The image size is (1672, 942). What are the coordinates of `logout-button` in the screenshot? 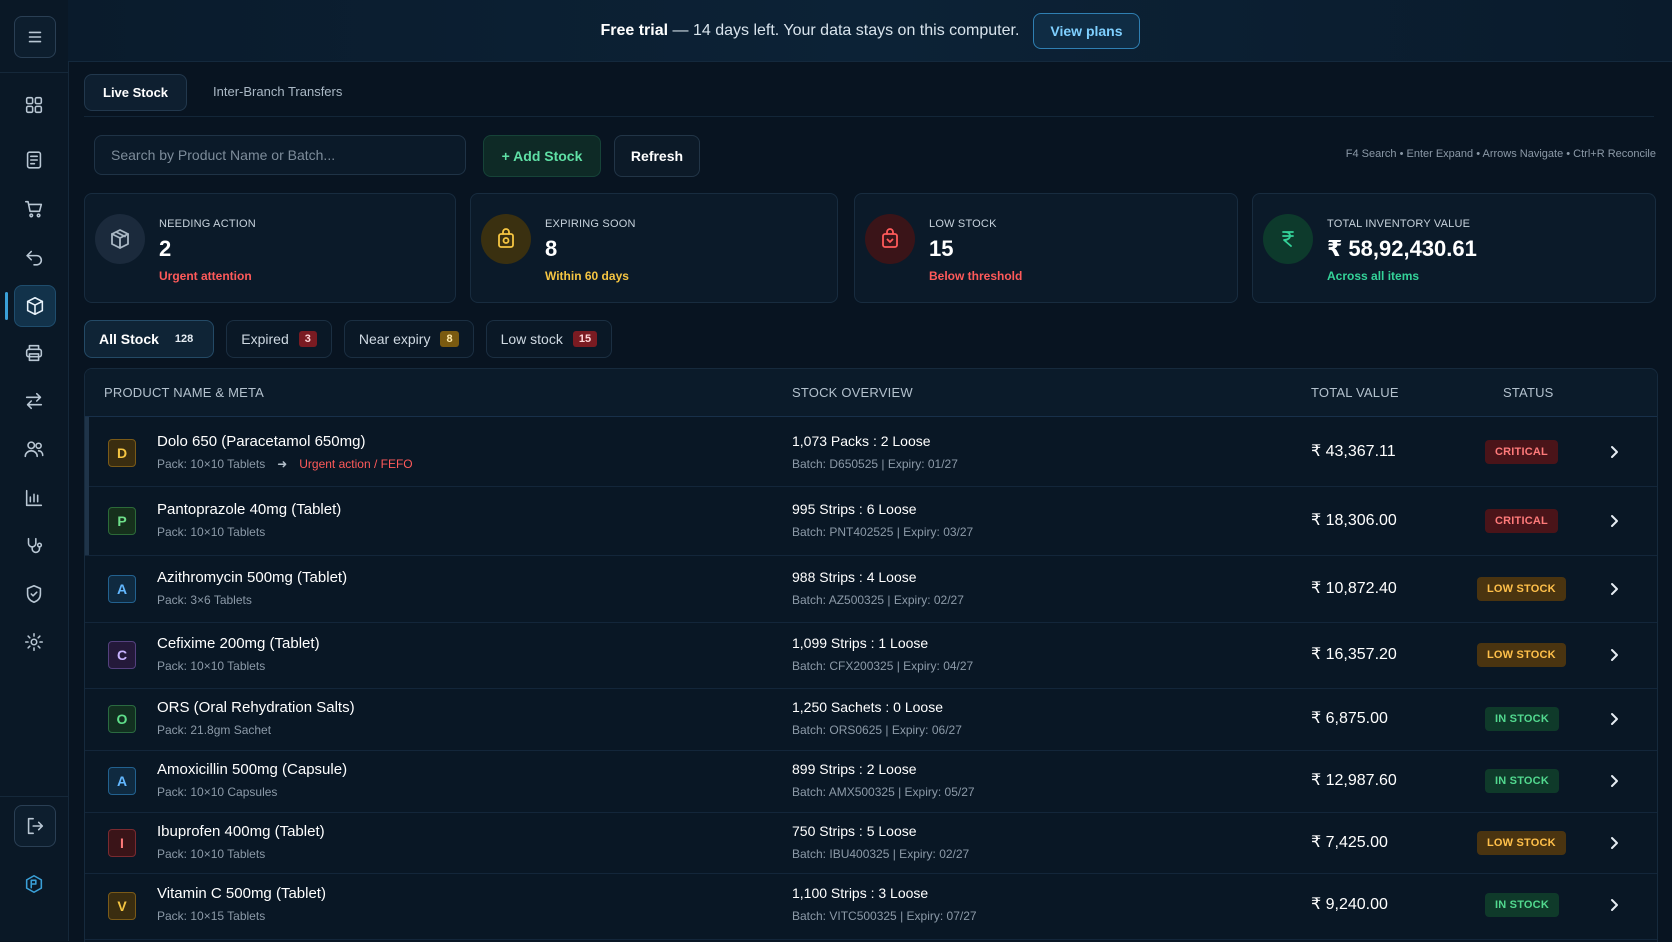 It's located at (35, 826).